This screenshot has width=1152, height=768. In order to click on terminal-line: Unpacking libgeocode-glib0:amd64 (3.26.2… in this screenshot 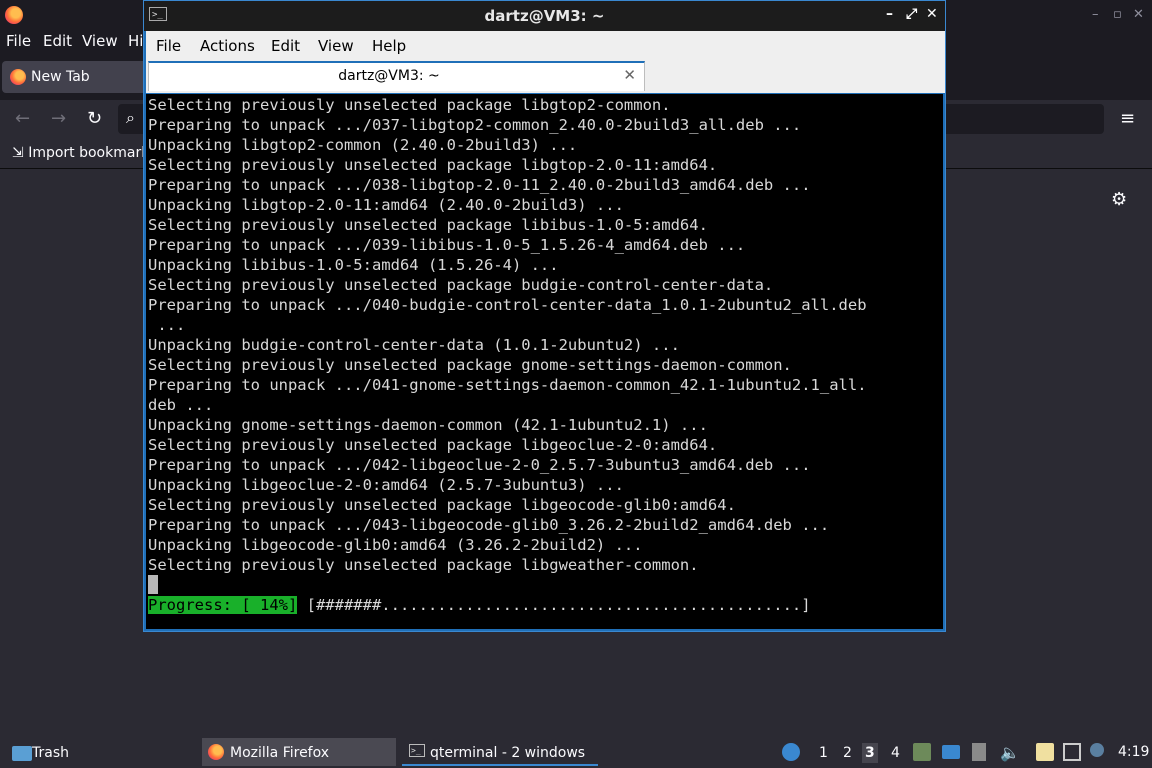, I will do `click(395, 545)`.